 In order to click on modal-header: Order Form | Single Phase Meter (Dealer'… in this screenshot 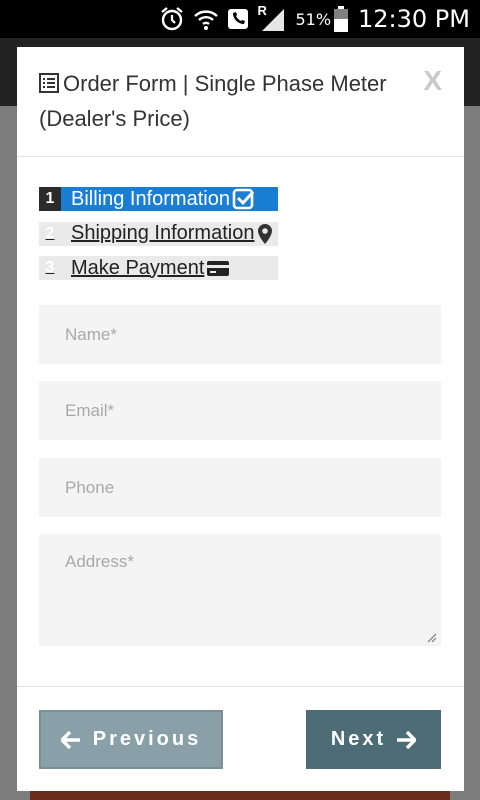, I will do `click(240, 102)`.